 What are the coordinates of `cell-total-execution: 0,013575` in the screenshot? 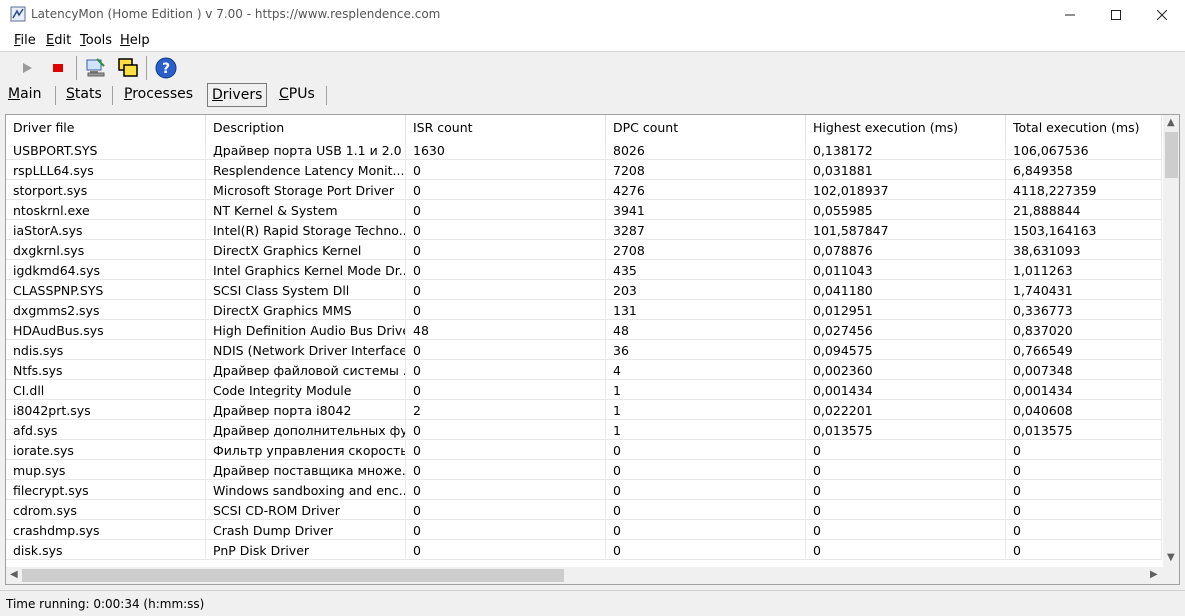 It's located at (1084, 430).